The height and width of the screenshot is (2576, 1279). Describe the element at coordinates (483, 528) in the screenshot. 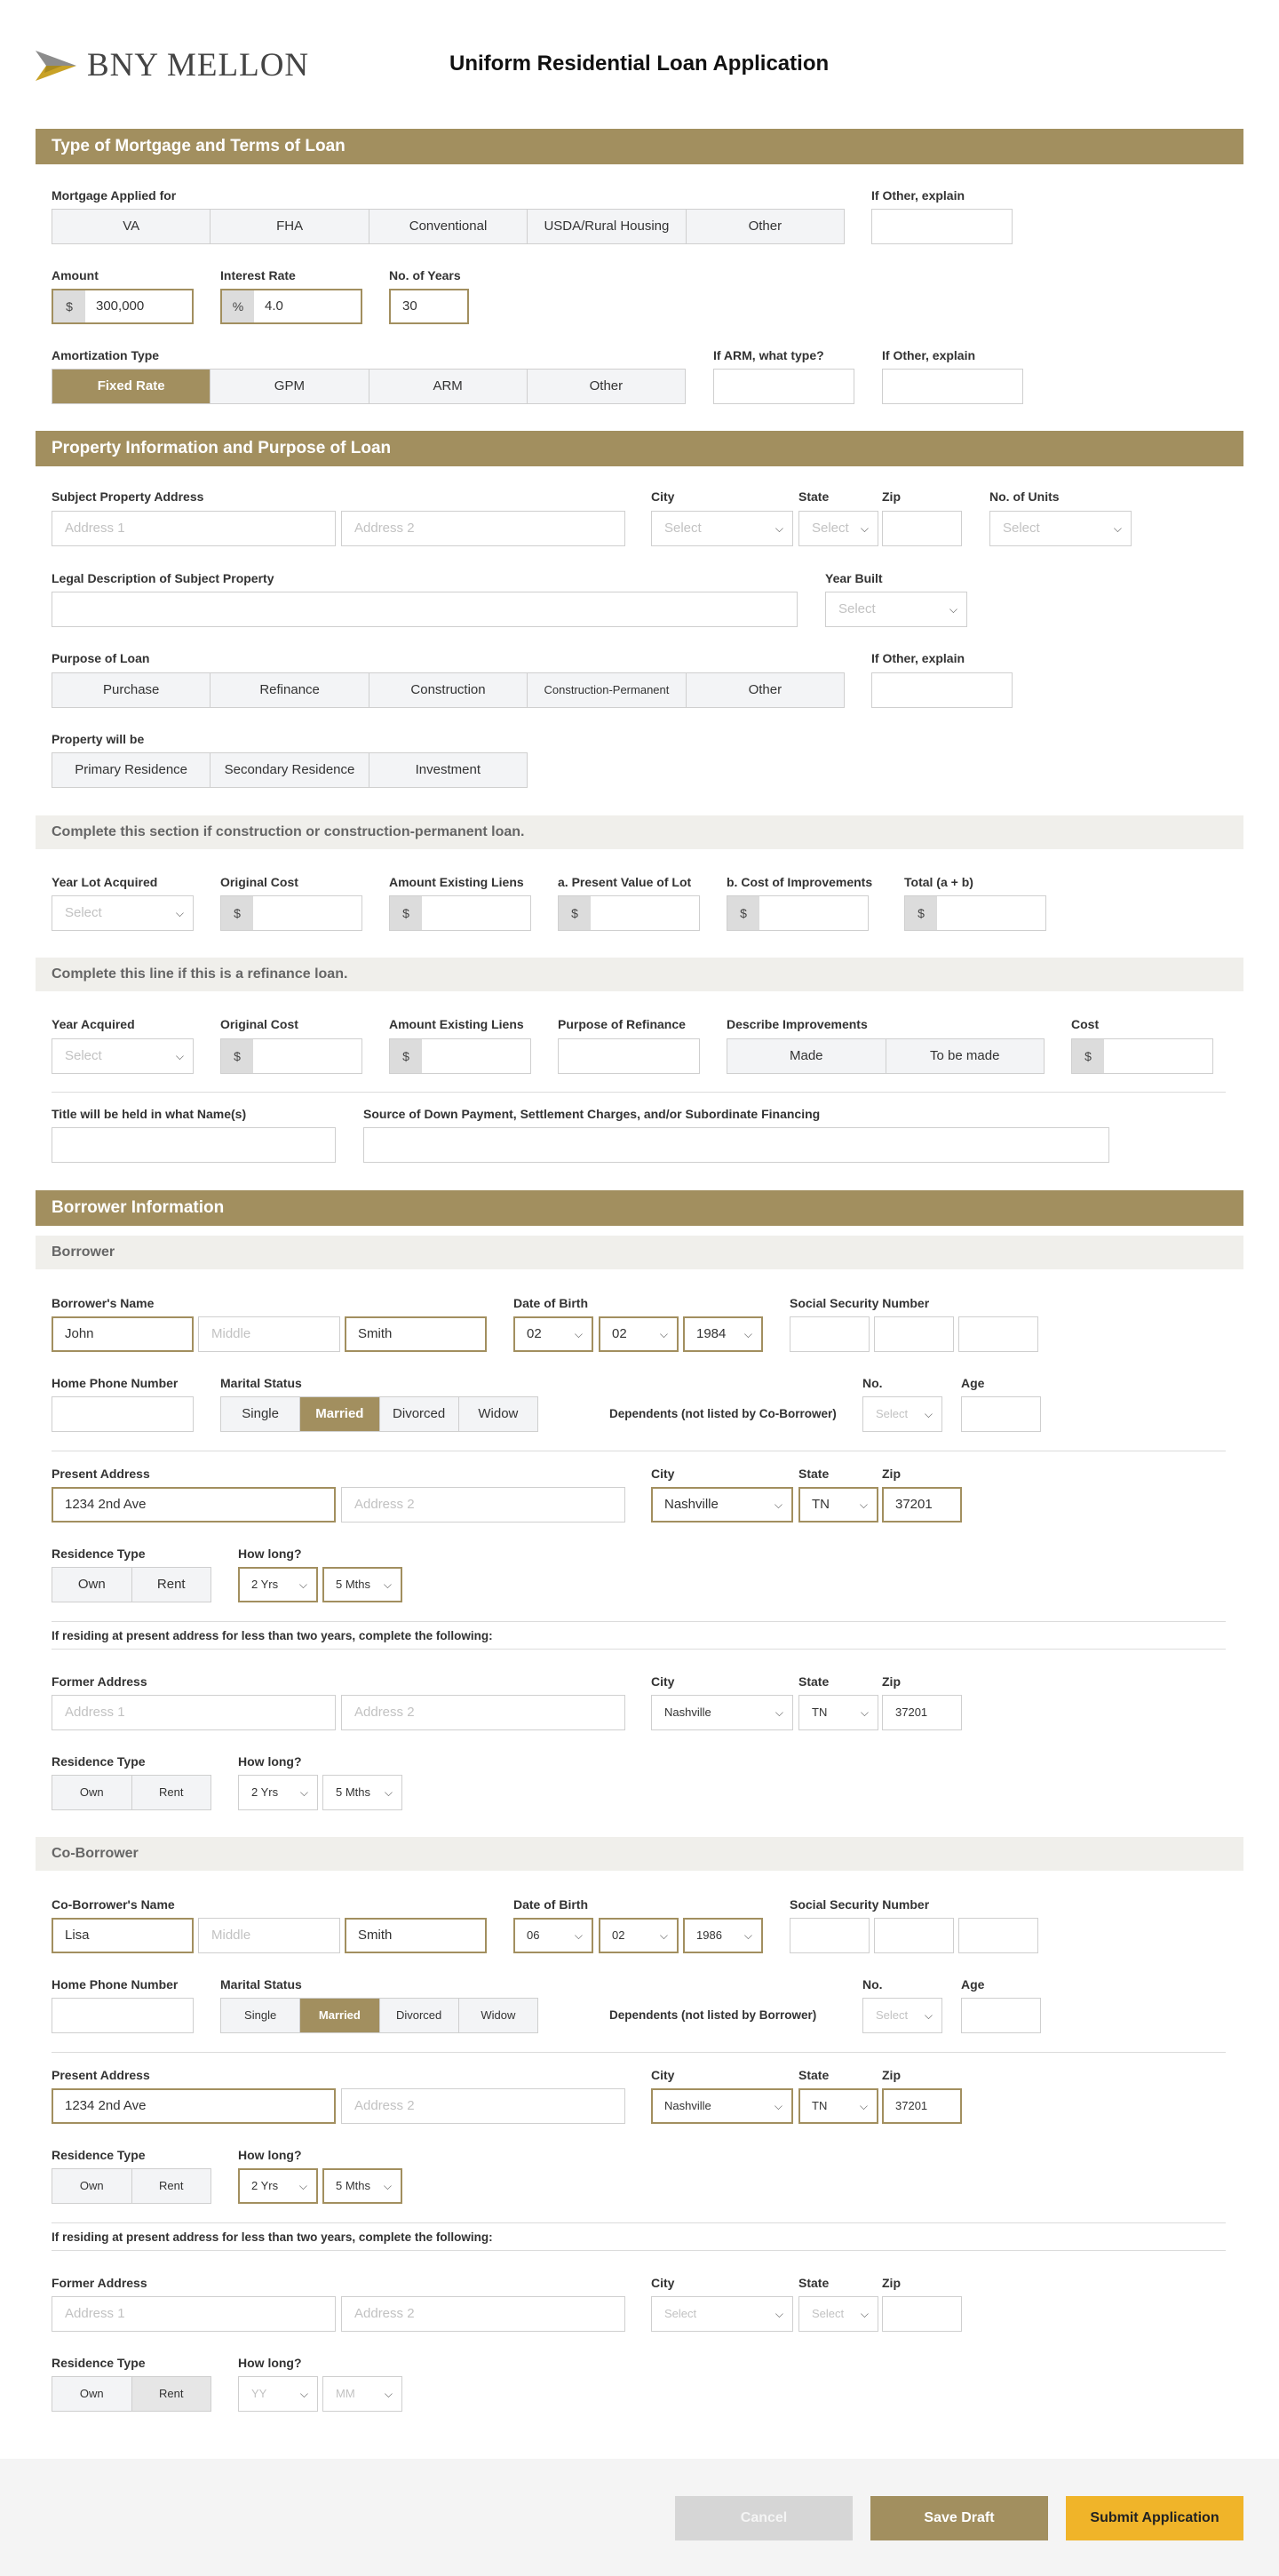

I see `subject-address2-input: Address 2` at that location.